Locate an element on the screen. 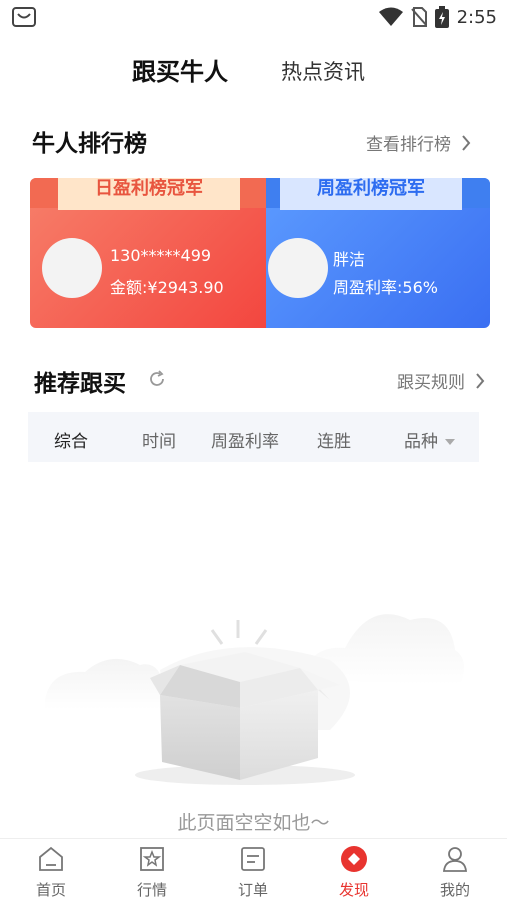 The height and width of the screenshot is (907, 507). daily-champion-name: 130*****499 is located at coordinates (161, 255).